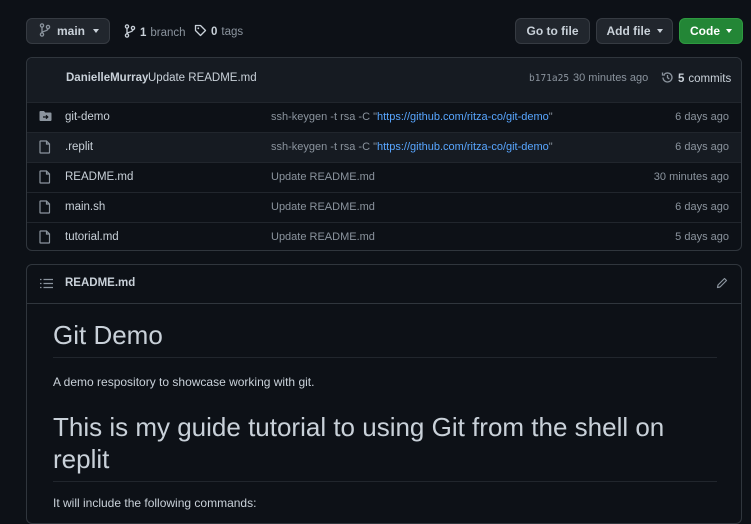 This screenshot has width=751, height=524. I want to click on commit-message: Update README.md, so click(202, 78).